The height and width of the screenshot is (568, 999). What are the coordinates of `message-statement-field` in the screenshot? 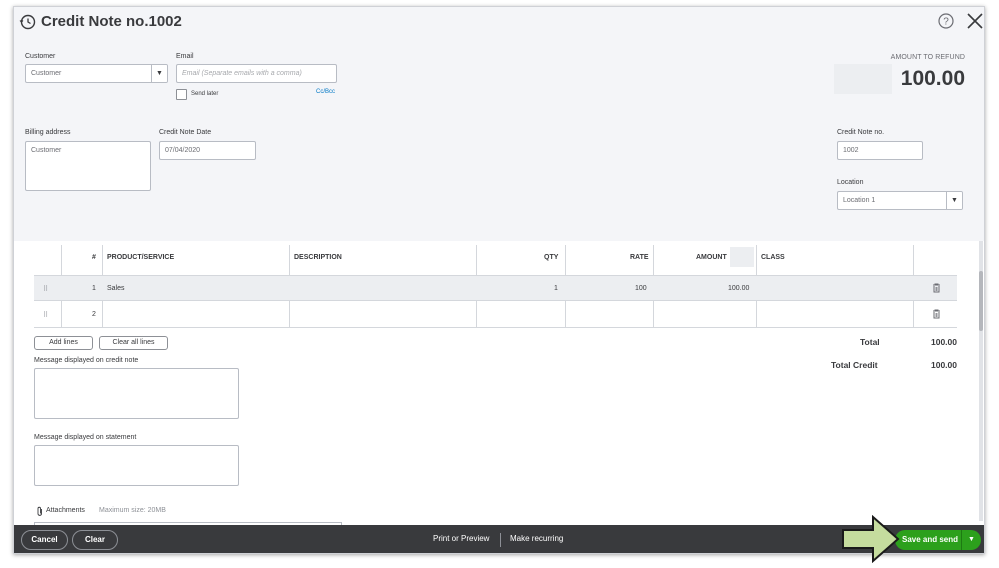 It's located at (136, 465).